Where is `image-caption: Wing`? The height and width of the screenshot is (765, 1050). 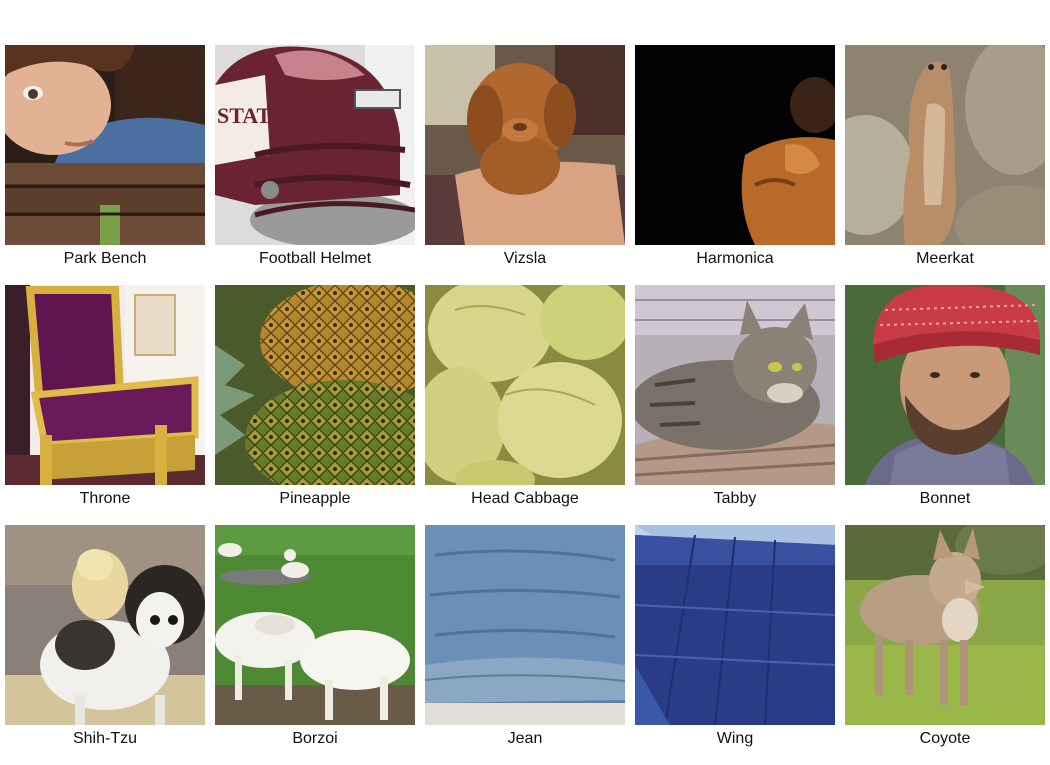 image-caption: Wing is located at coordinates (735, 738).